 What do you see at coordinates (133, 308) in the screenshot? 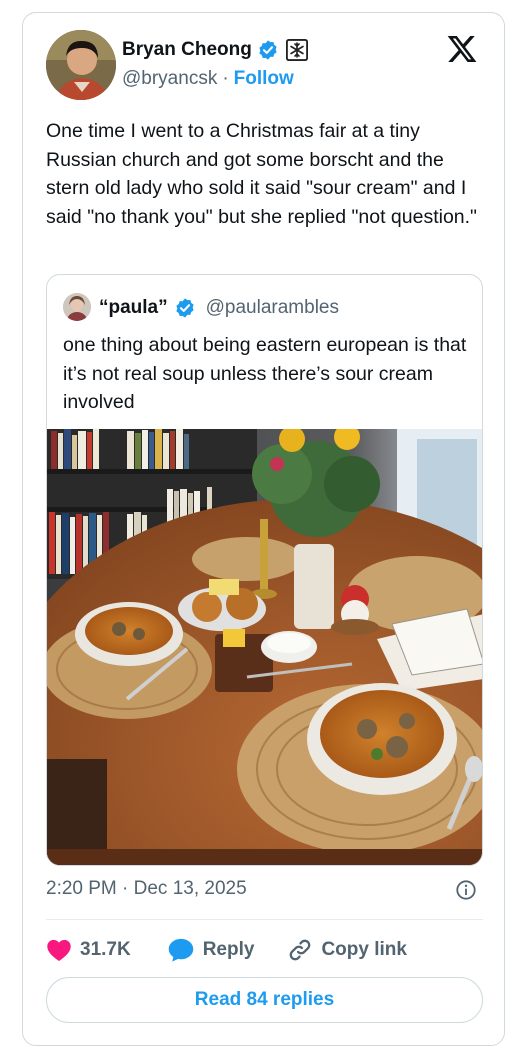
I see `quoted-author-name: “paula”` at bounding box center [133, 308].